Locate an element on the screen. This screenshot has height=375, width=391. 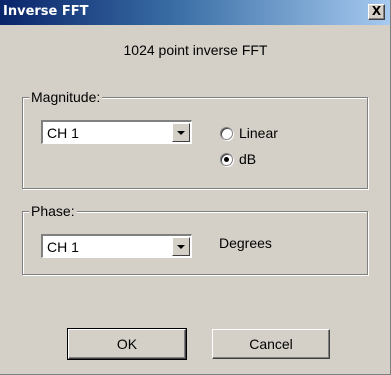
phase-unit-label: Degrees is located at coordinates (245, 243).